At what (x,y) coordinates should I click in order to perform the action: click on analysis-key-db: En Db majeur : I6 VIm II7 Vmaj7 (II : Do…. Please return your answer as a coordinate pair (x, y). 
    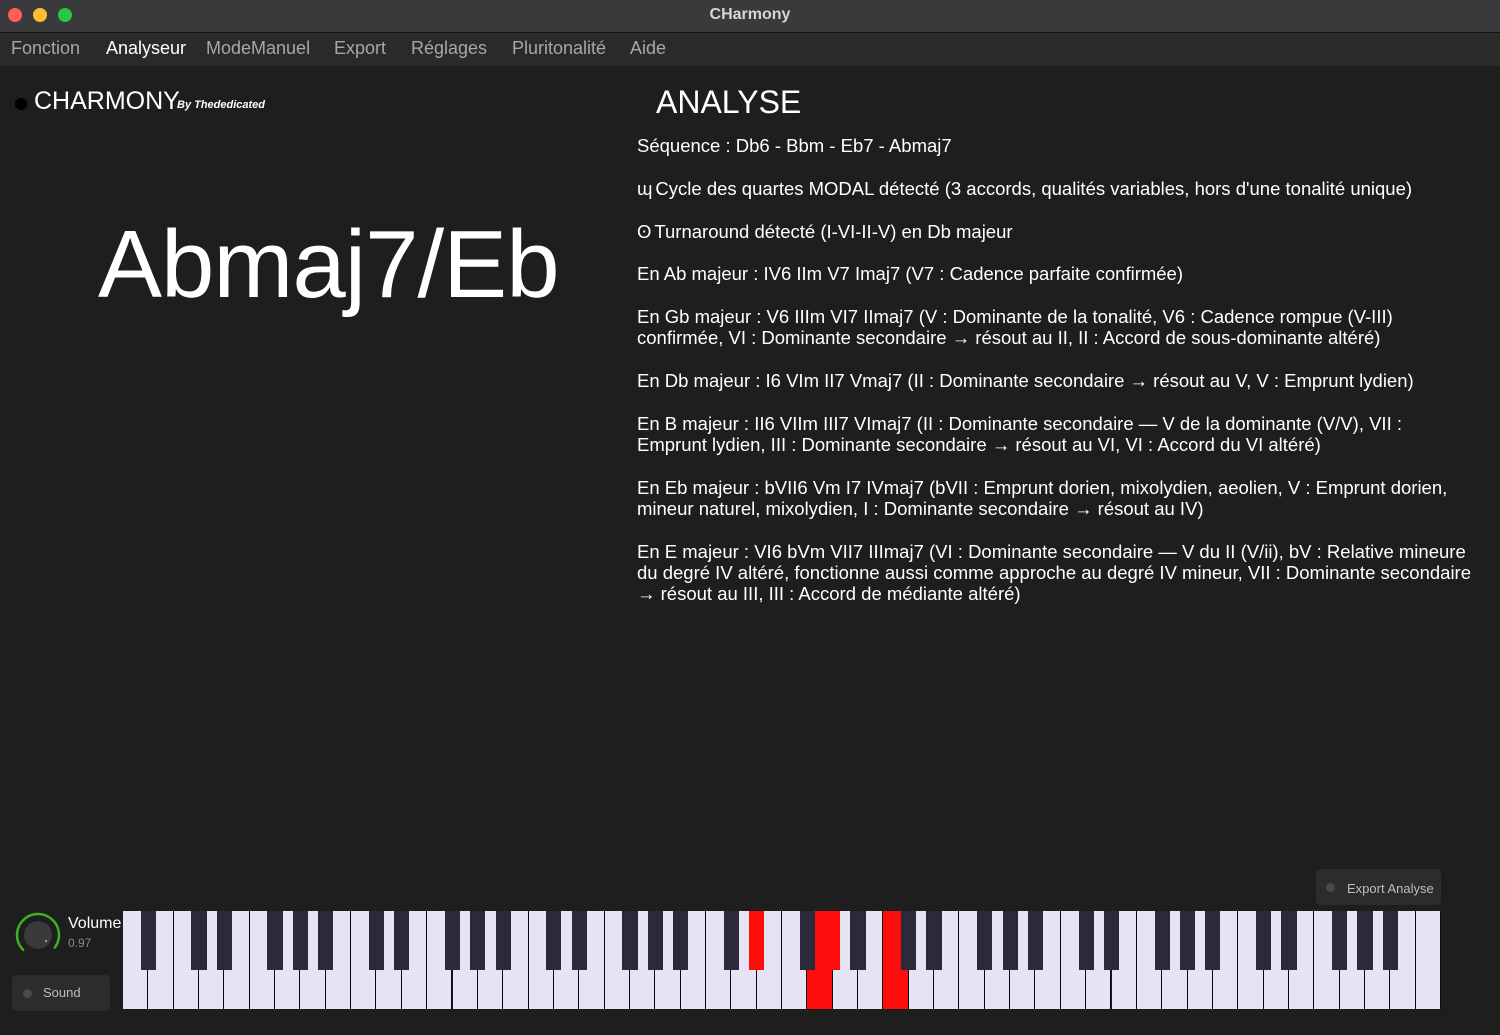
    Looking at the image, I should click on (1057, 380).